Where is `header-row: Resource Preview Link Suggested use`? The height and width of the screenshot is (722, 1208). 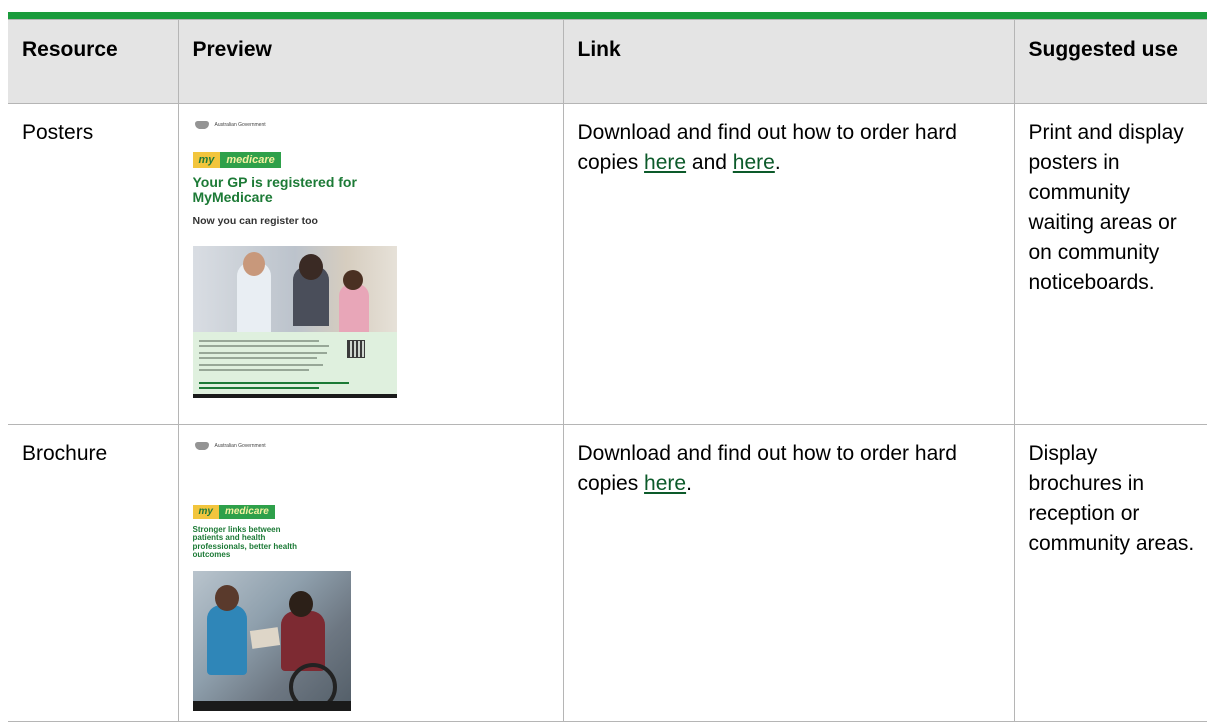
header-row: Resource Preview Link Suggested use is located at coordinates (607, 61).